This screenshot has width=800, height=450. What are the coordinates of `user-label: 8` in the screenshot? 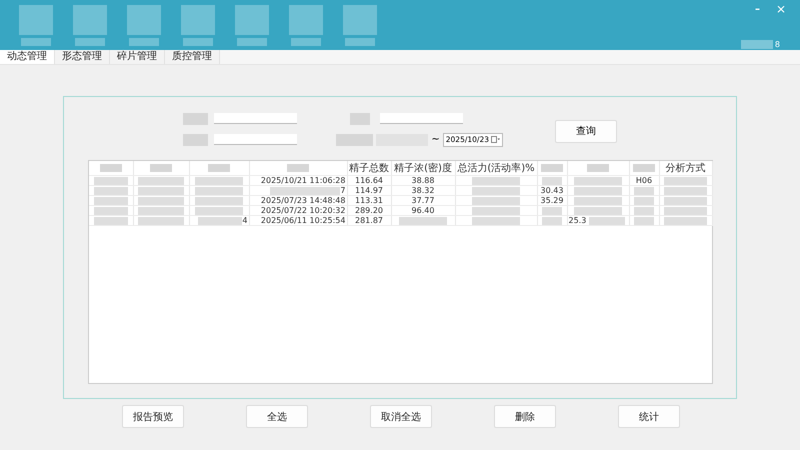 It's located at (777, 44).